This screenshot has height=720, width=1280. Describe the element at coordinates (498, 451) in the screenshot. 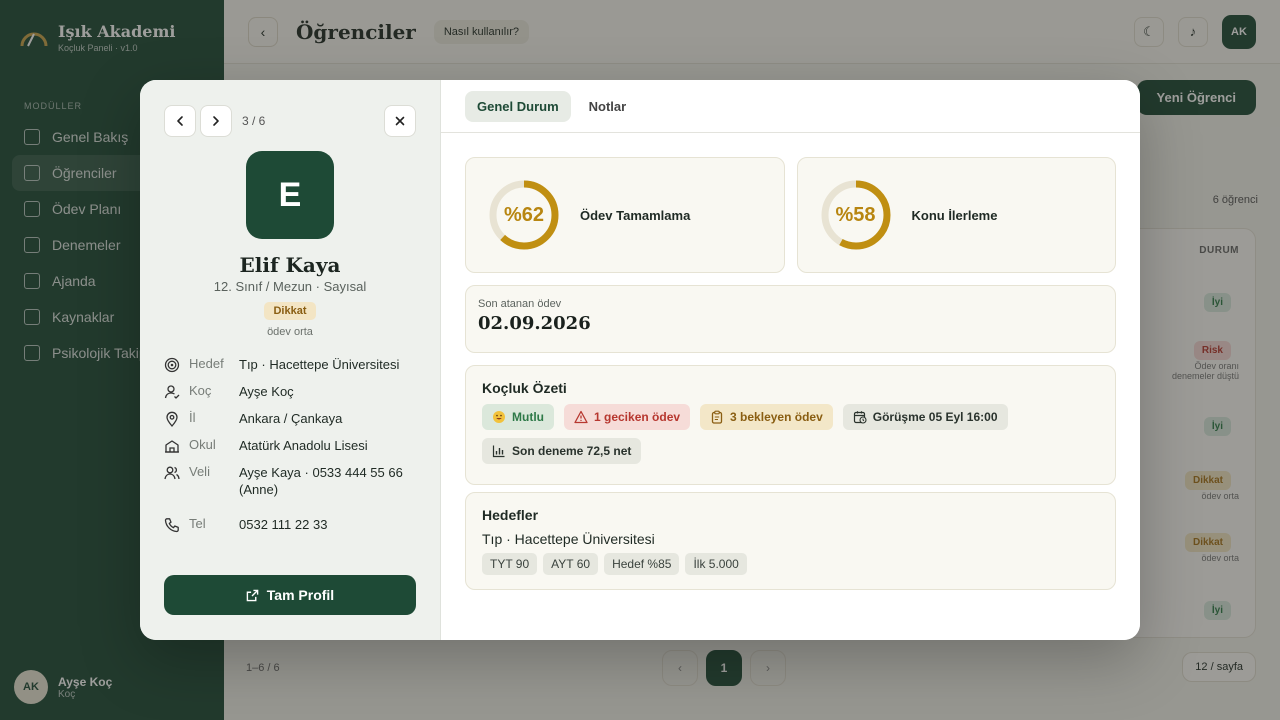

I see `bar-chart-icon` at that location.